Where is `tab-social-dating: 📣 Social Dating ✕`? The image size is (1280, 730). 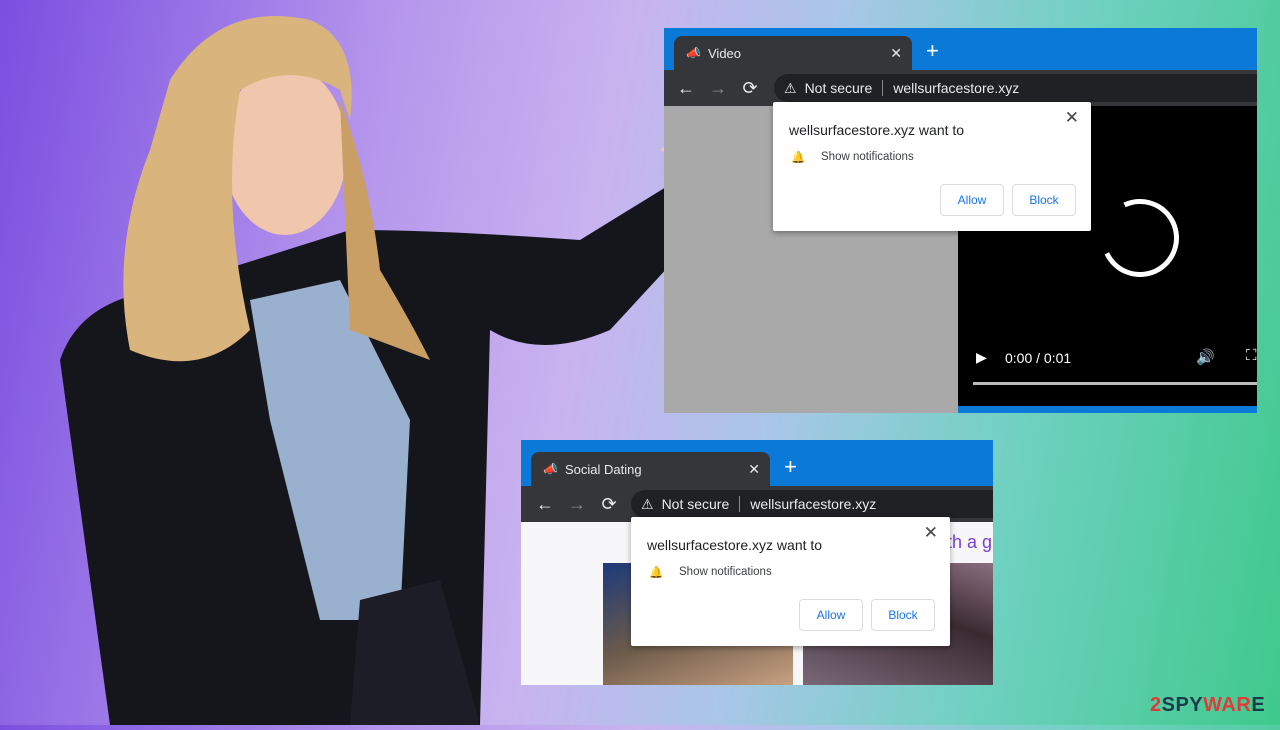 tab-social-dating: 📣 Social Dating ✕ is located at coordinates (650, 469).